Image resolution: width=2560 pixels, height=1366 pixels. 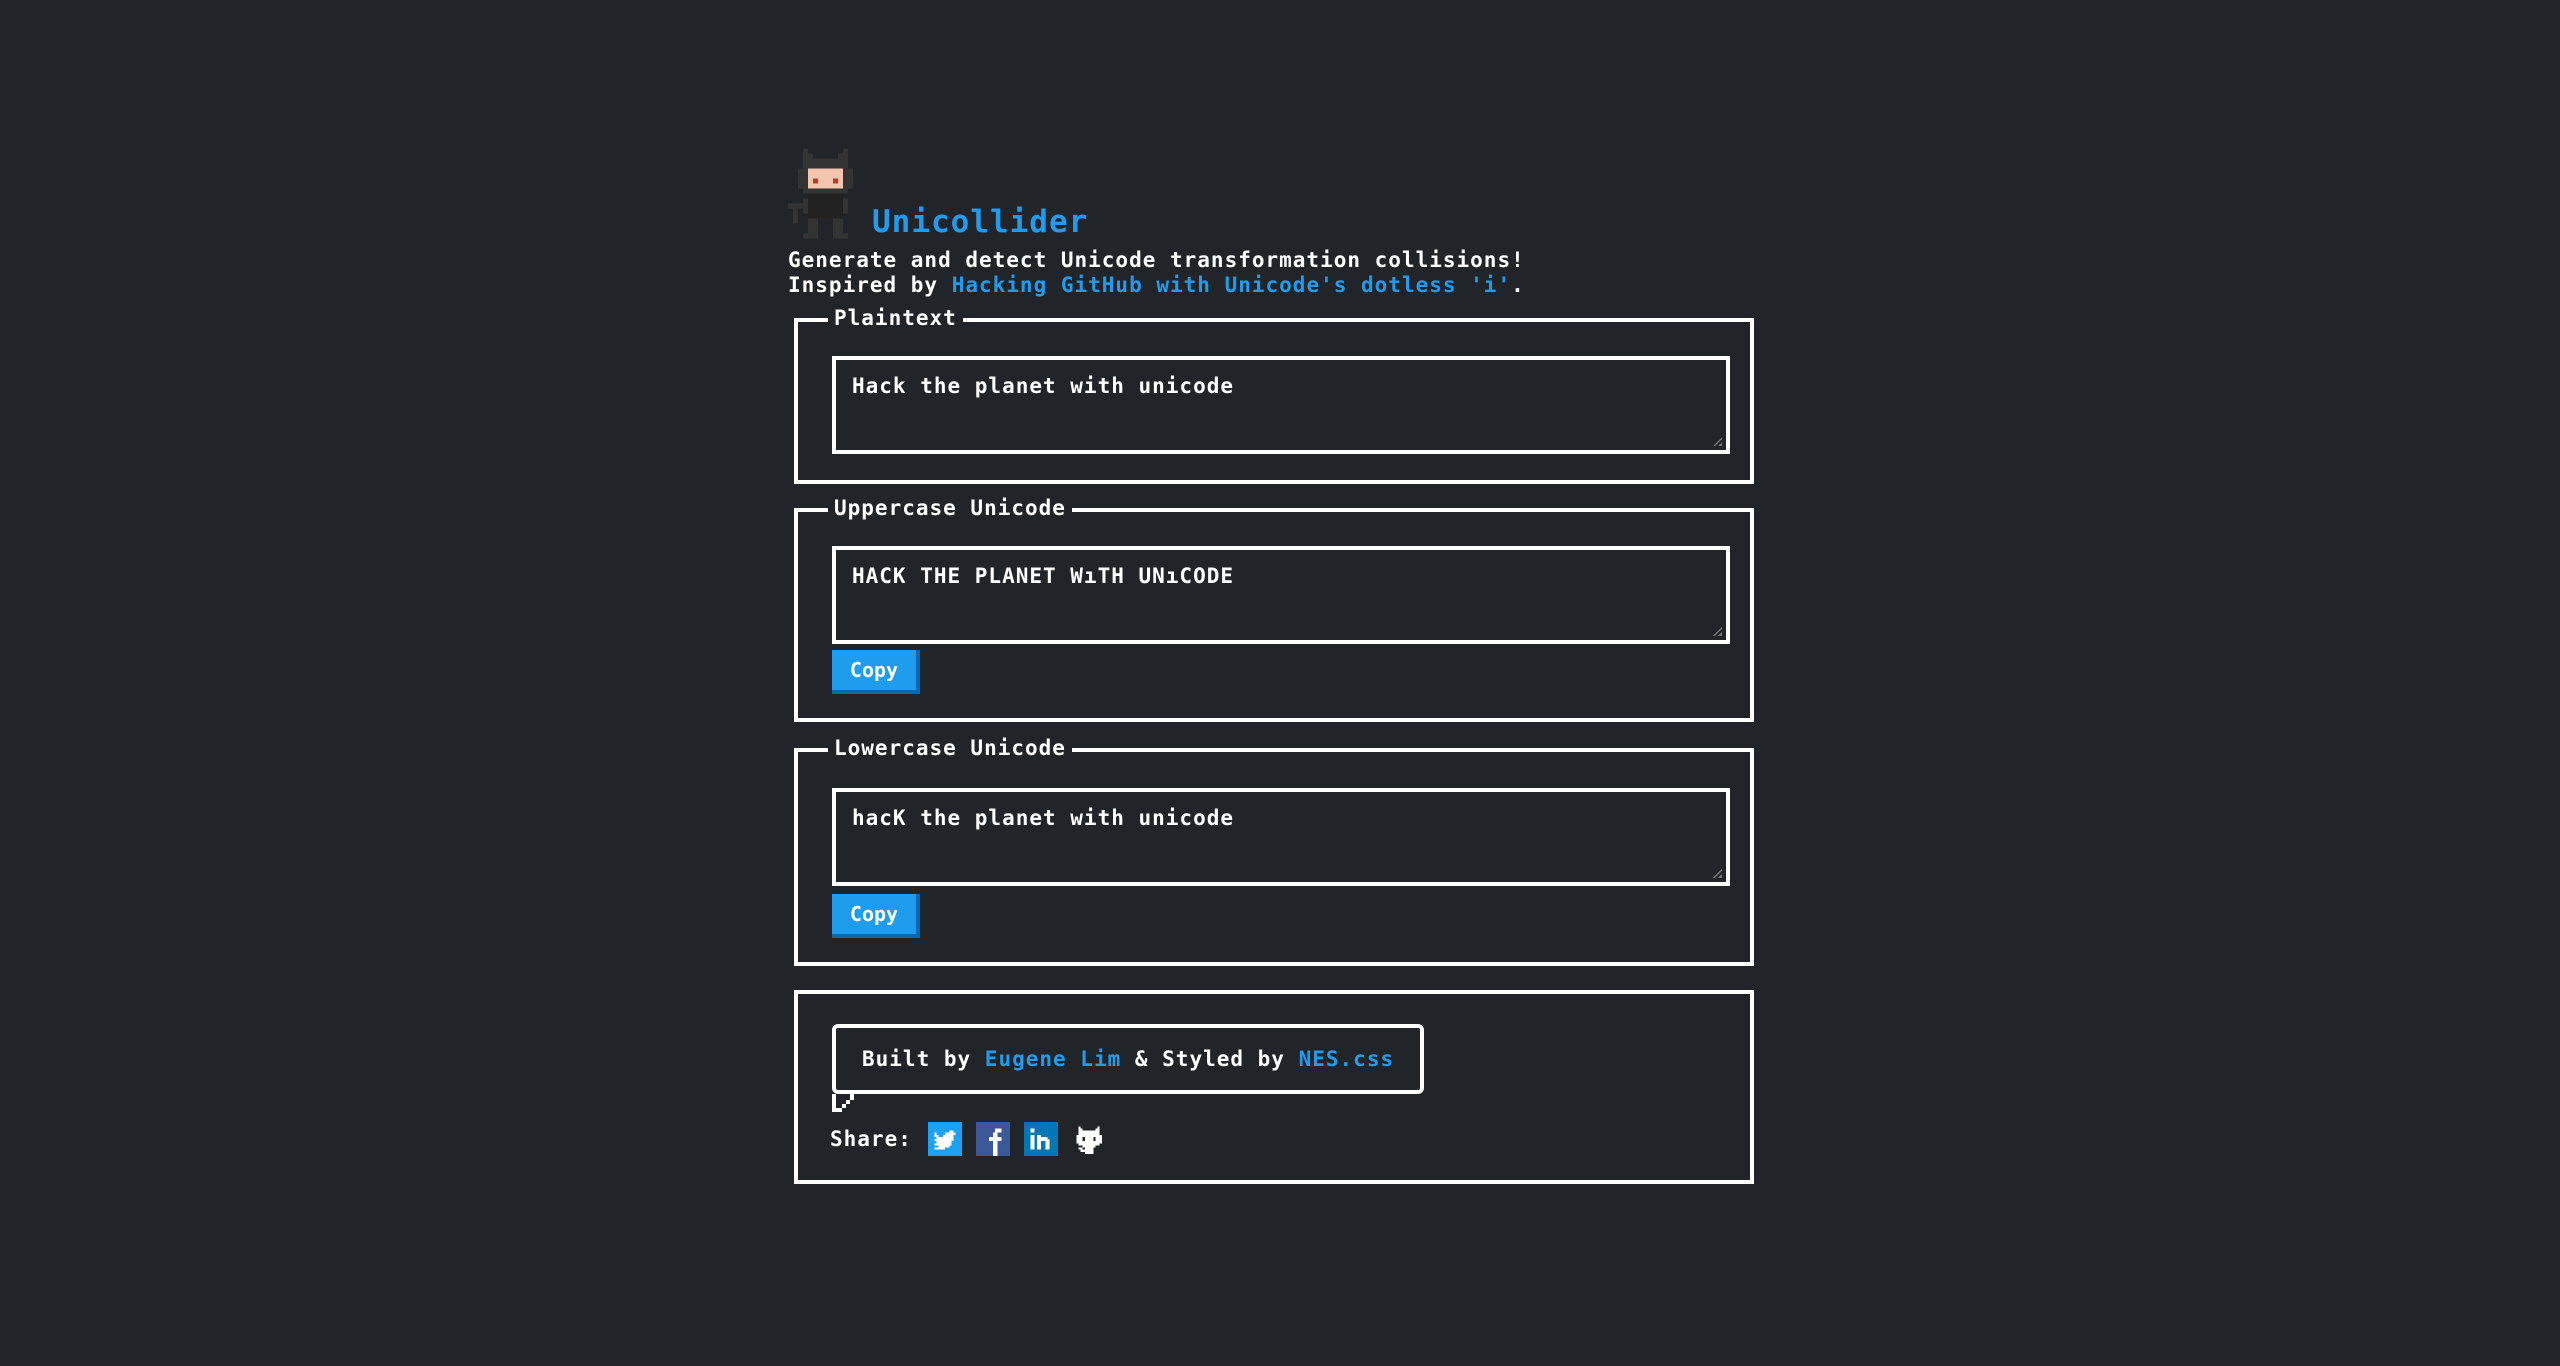 I want to click on author-link: Eugene Lim, so click(x=1053, y=1059).